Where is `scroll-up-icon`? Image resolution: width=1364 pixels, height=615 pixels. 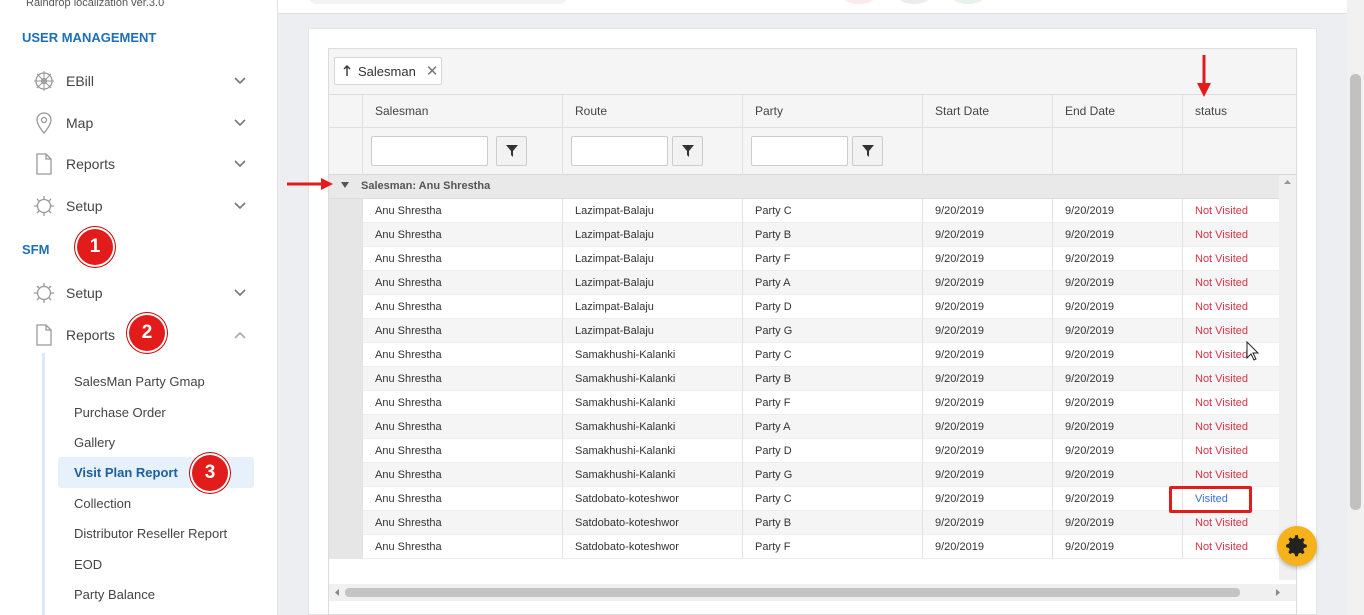 scroll-up-icon is located at coordinates (1287, 182).